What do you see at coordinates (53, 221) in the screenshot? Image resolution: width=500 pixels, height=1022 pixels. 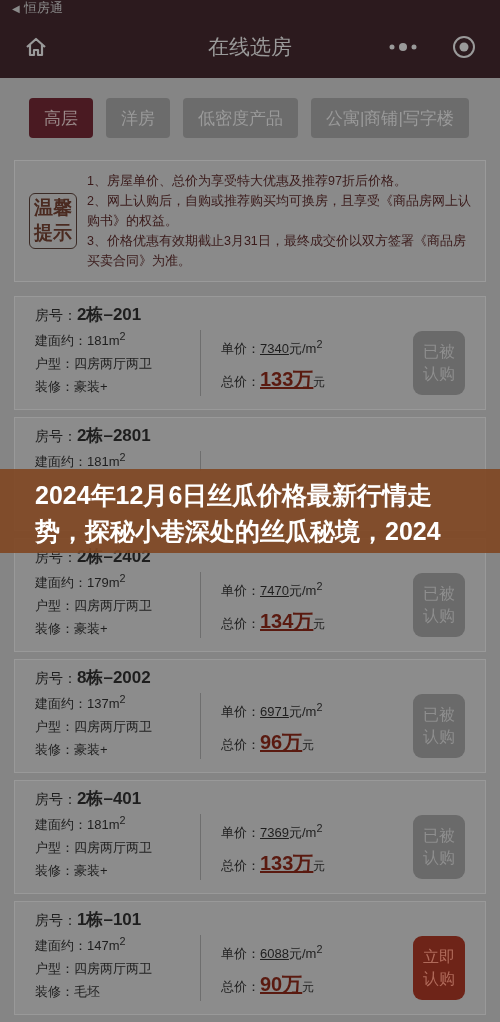 I see `notice-badge: 温馨提示` at bounding box center [53, 221].